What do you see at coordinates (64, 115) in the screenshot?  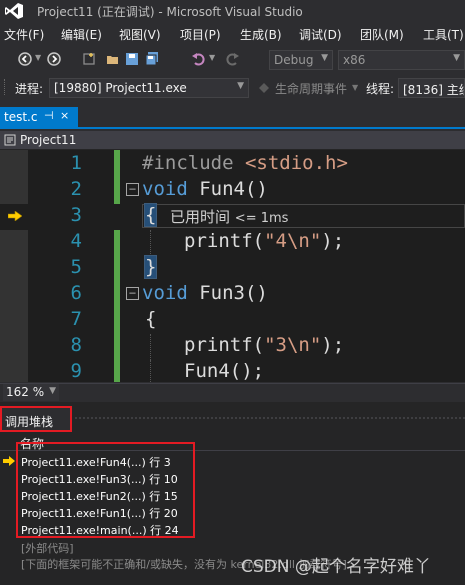 I see `close-icon: ×` at bounding box center [64, 115].